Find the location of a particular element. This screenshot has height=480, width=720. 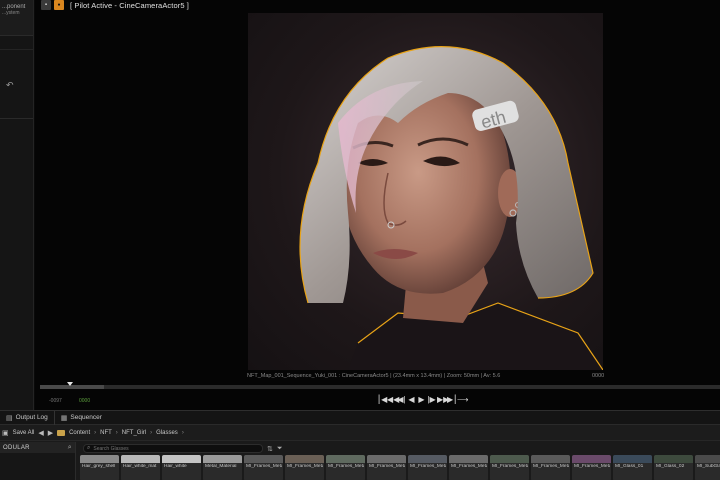

pilot-badge-icon: ● is located at coordinates (59, 5).